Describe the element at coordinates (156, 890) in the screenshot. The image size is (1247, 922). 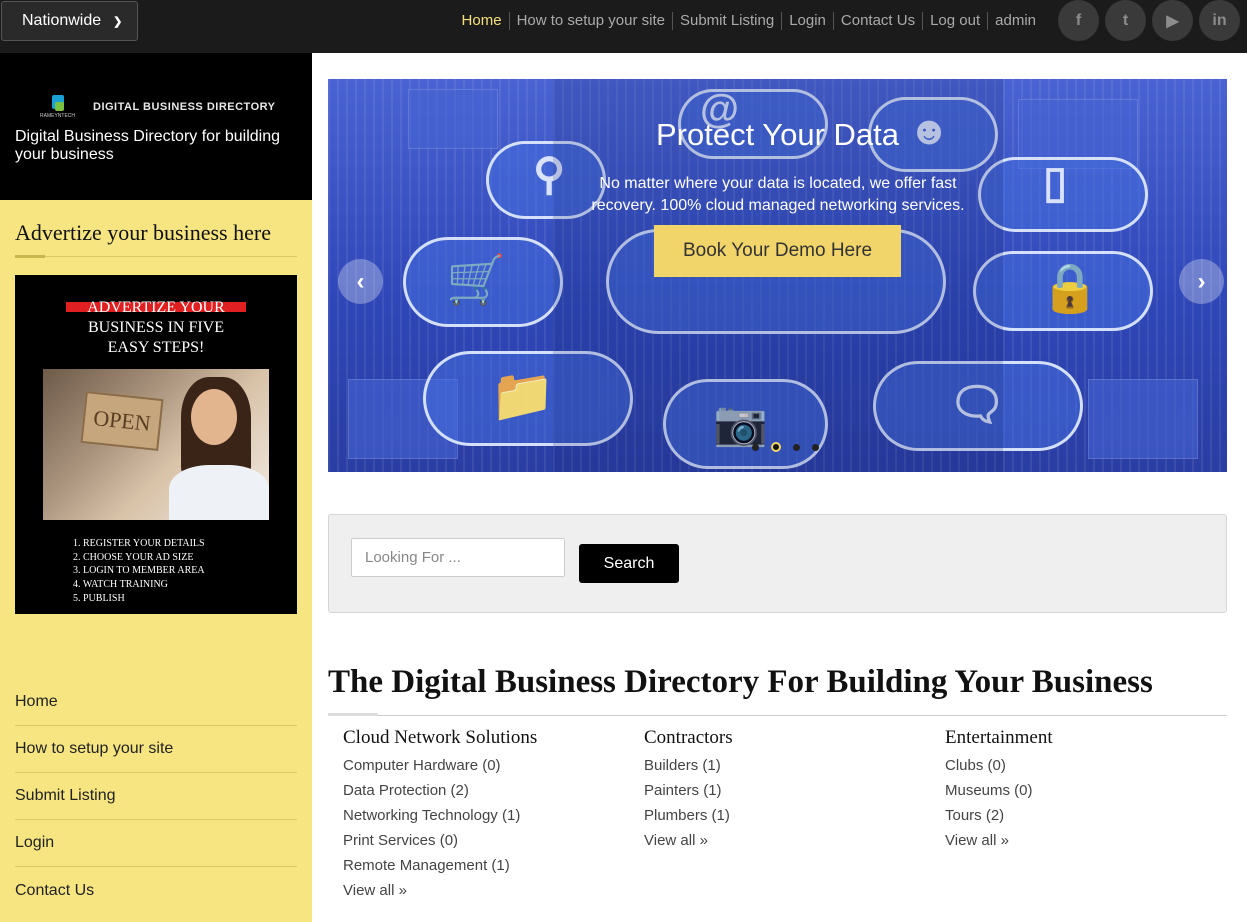
I see `sidebar-item-contact: Contact Us` at that location.